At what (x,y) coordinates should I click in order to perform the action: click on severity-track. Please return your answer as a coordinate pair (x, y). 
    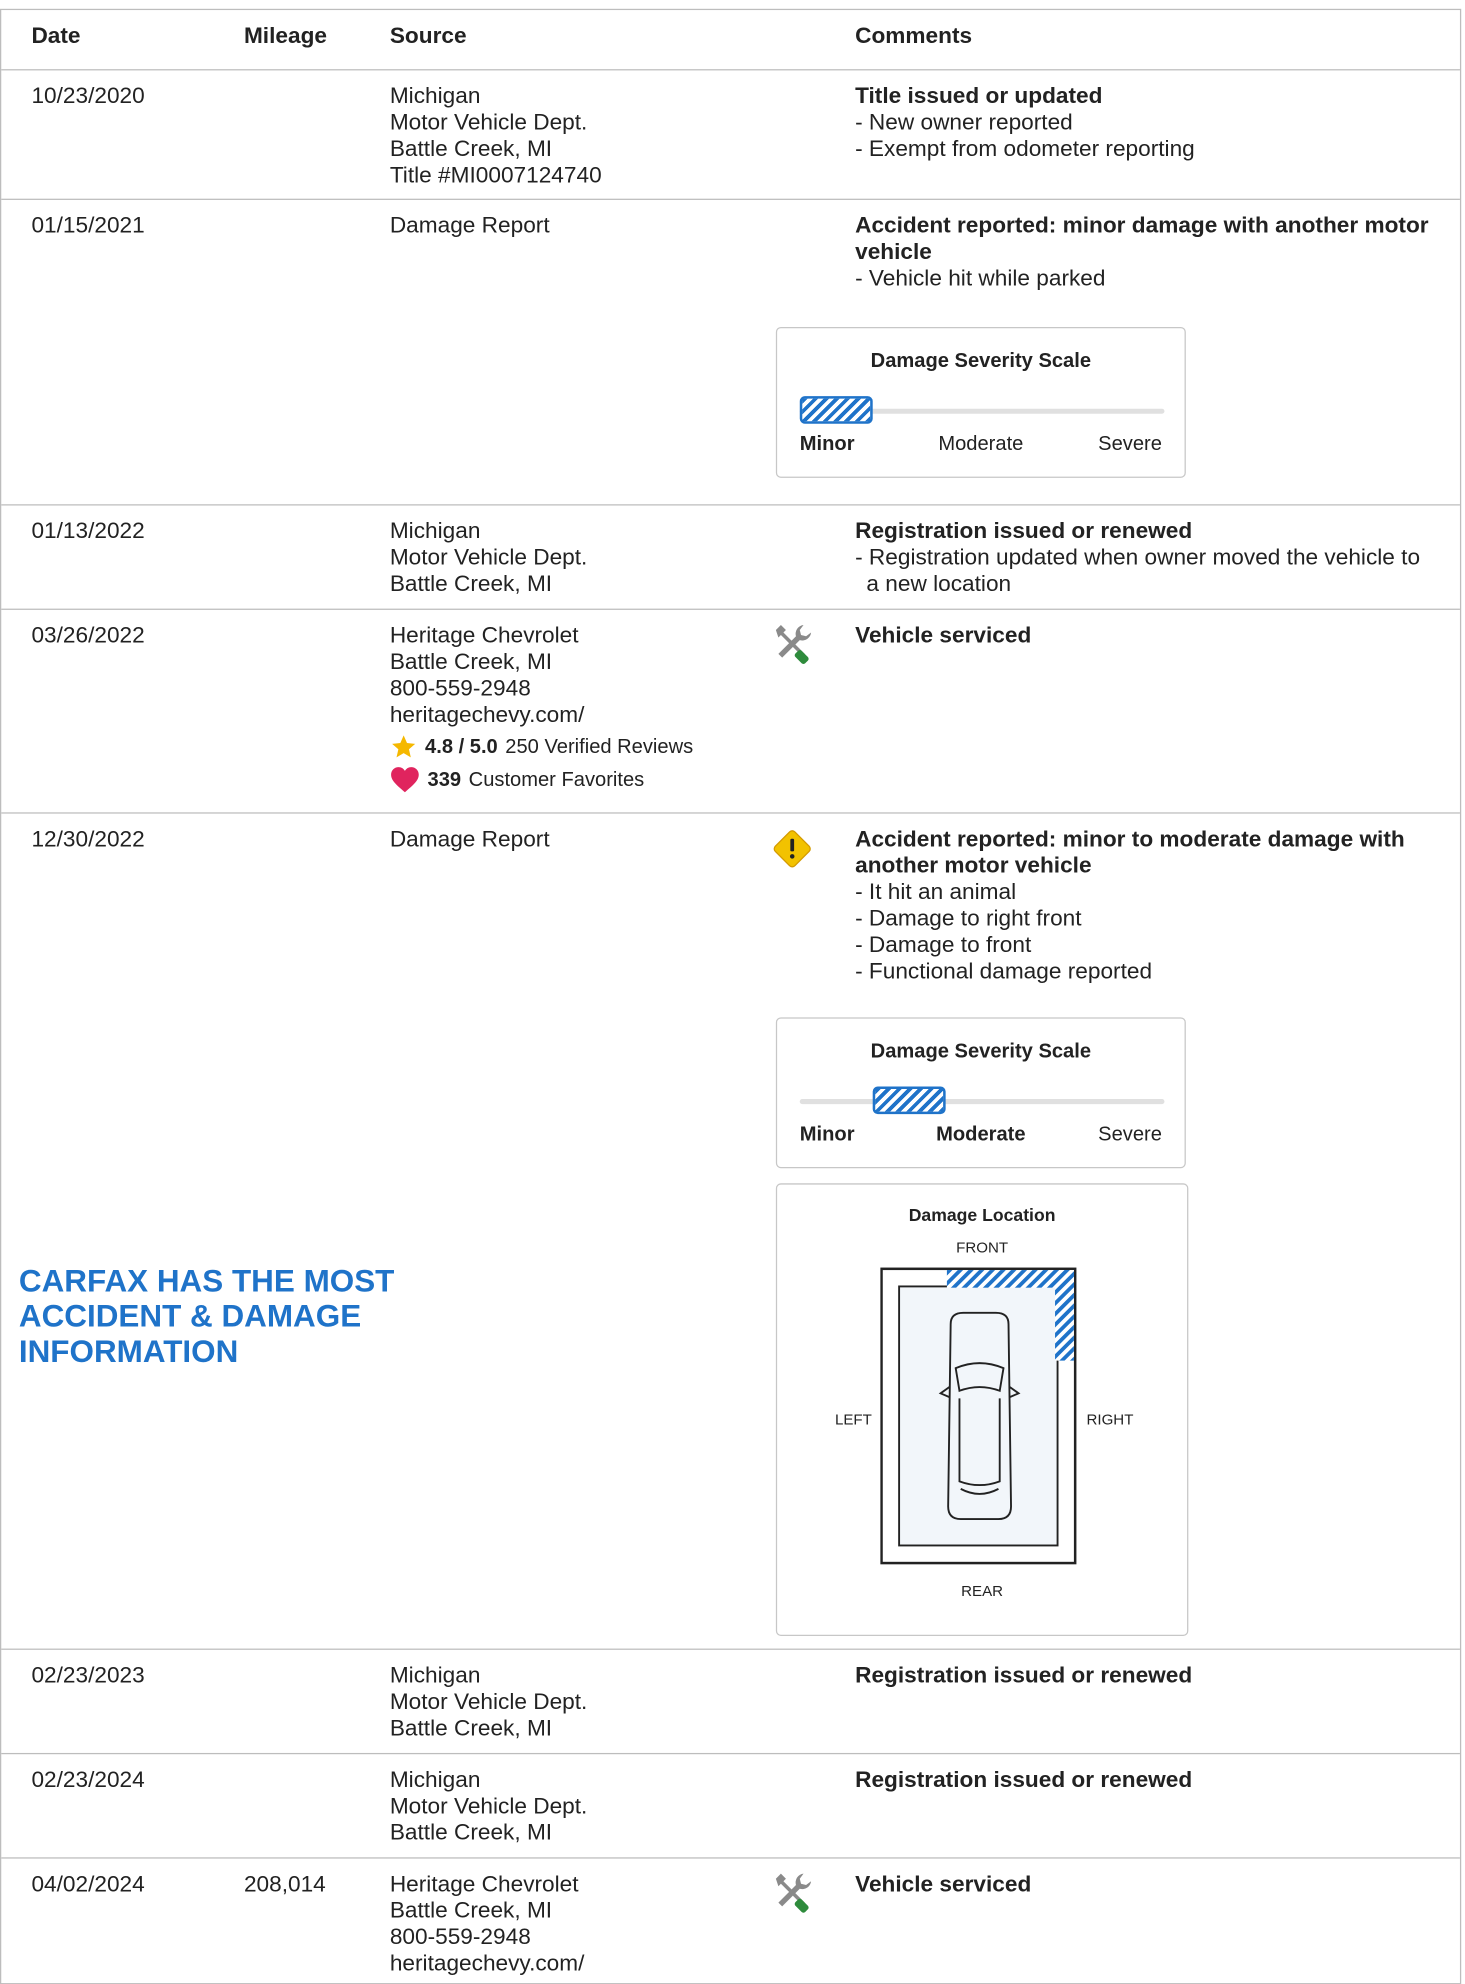
    Looking at the image, I should click on (982, 1100).